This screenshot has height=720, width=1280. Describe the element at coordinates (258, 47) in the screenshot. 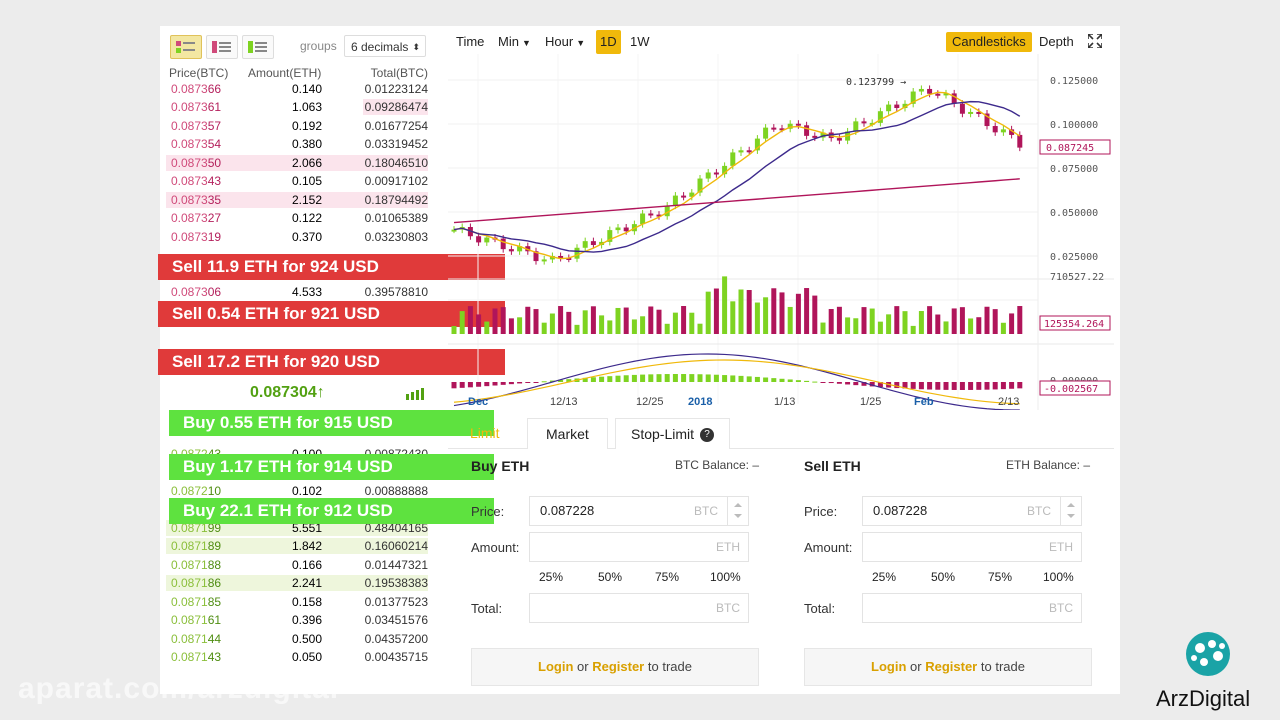

I see `view-buy-button` at that location.